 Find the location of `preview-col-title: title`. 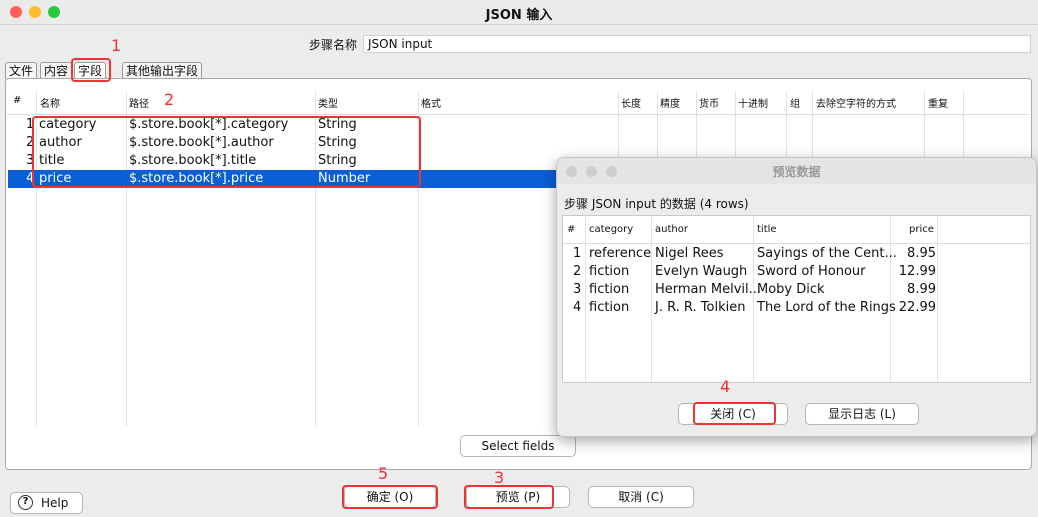

preview-col-title: title is located at coordinates (767, 229).